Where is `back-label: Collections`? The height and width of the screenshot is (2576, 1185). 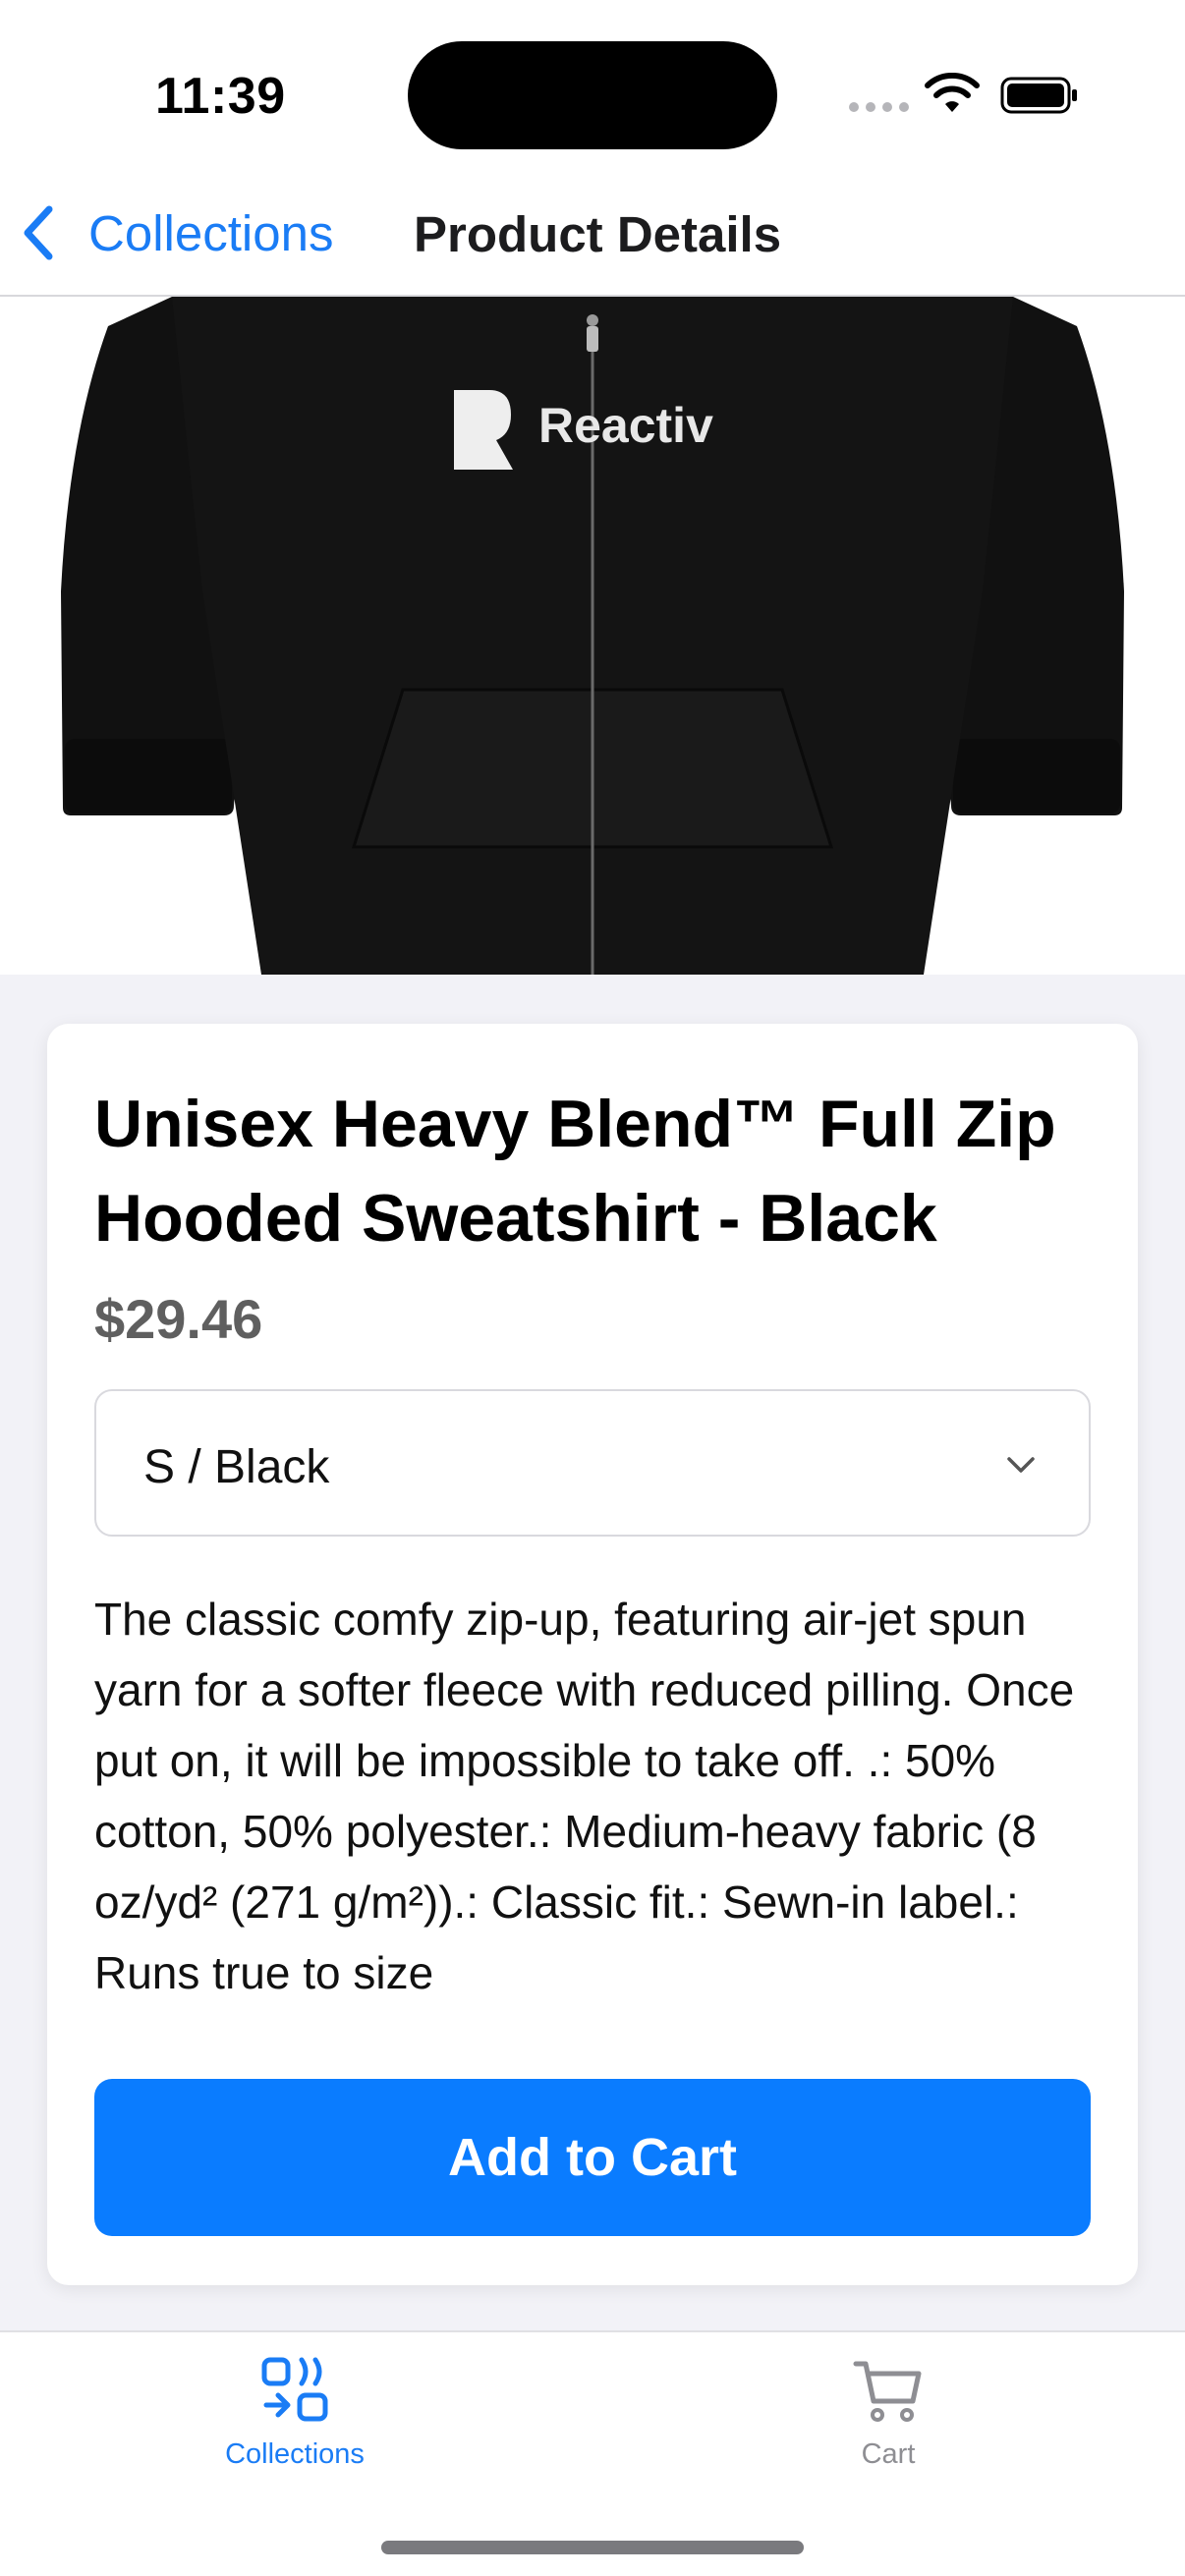
back-label: Collections is located at coordinates (211, 232).